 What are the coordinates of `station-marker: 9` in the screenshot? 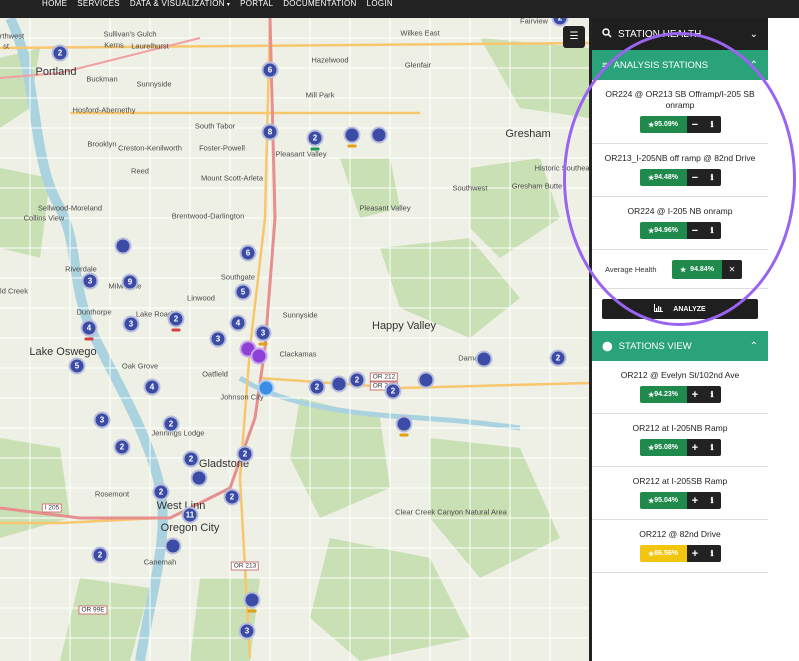 It's located at (130, 282).